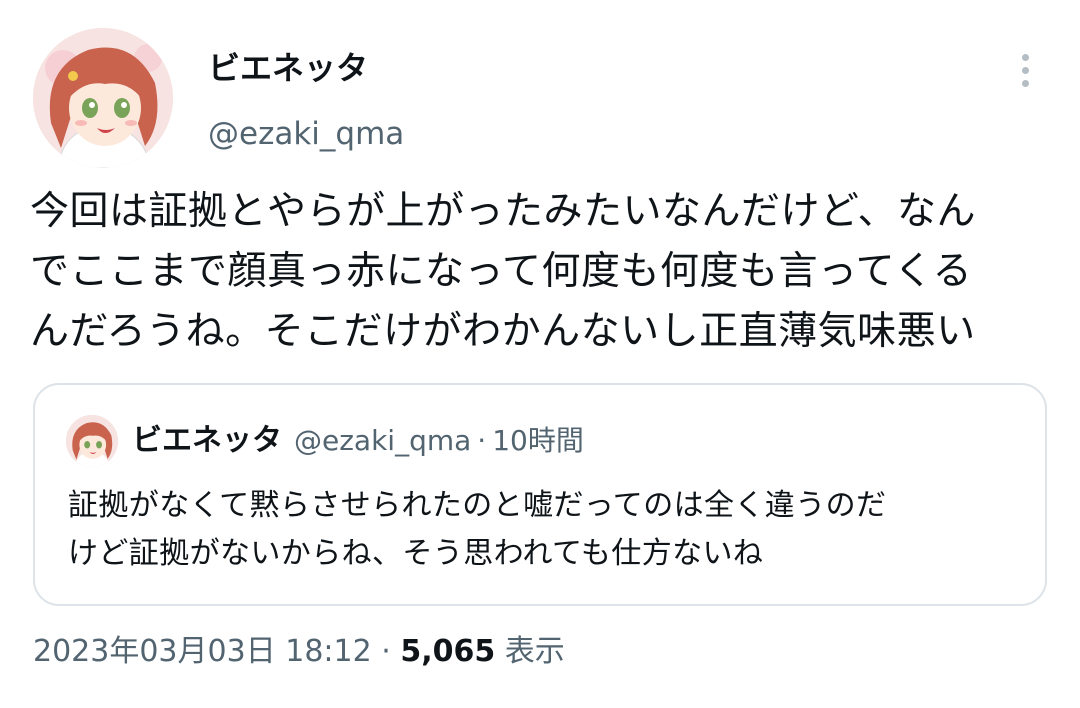  I want to click on author-handle: @ezaki_qma, so click(306, 134).